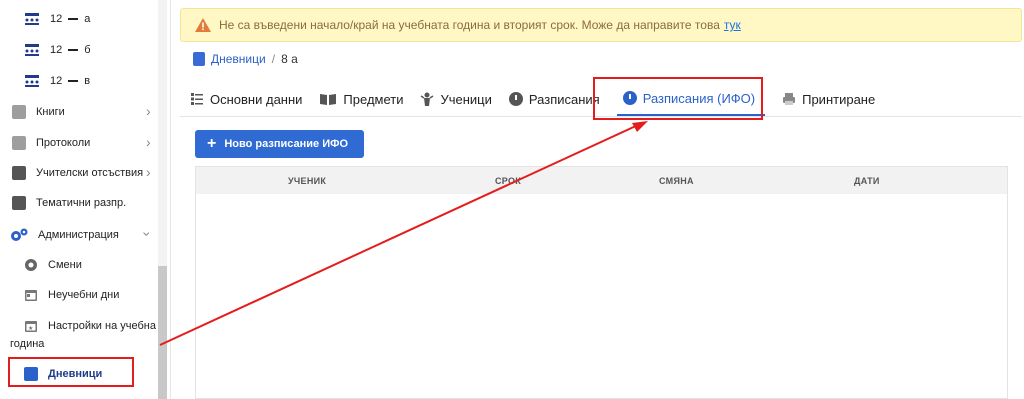 Image resolution: width=1024 pixels, height=399 pixels. What do you see at coordinates (65, 265) in the screenshot?
I see `sidebar-item-label: Смени` at bounding box center [65, 265].